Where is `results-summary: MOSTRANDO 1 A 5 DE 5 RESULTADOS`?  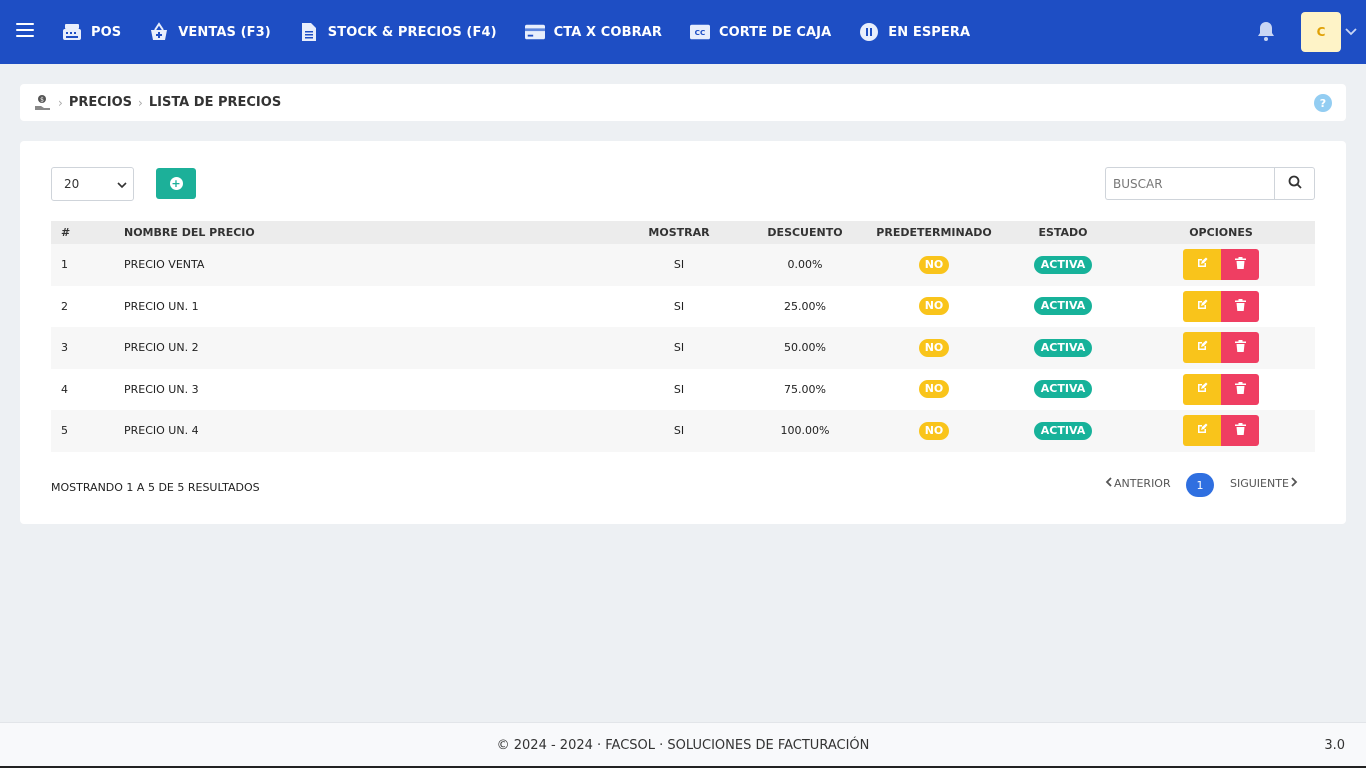
results-summary: MOSTRANDO 1 A 5 DE 5 RESULTADOS is located at coordinates (155, 487).